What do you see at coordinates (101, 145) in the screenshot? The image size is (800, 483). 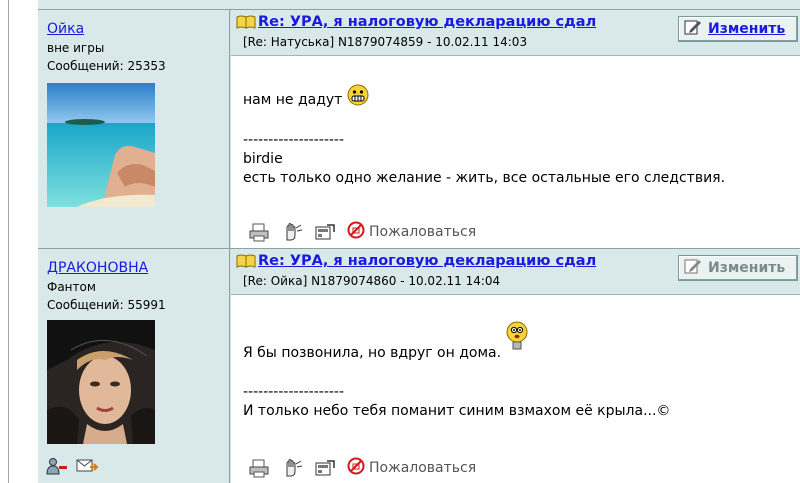 I see `avatar-beach-feet` at bounding box center [101, 145].